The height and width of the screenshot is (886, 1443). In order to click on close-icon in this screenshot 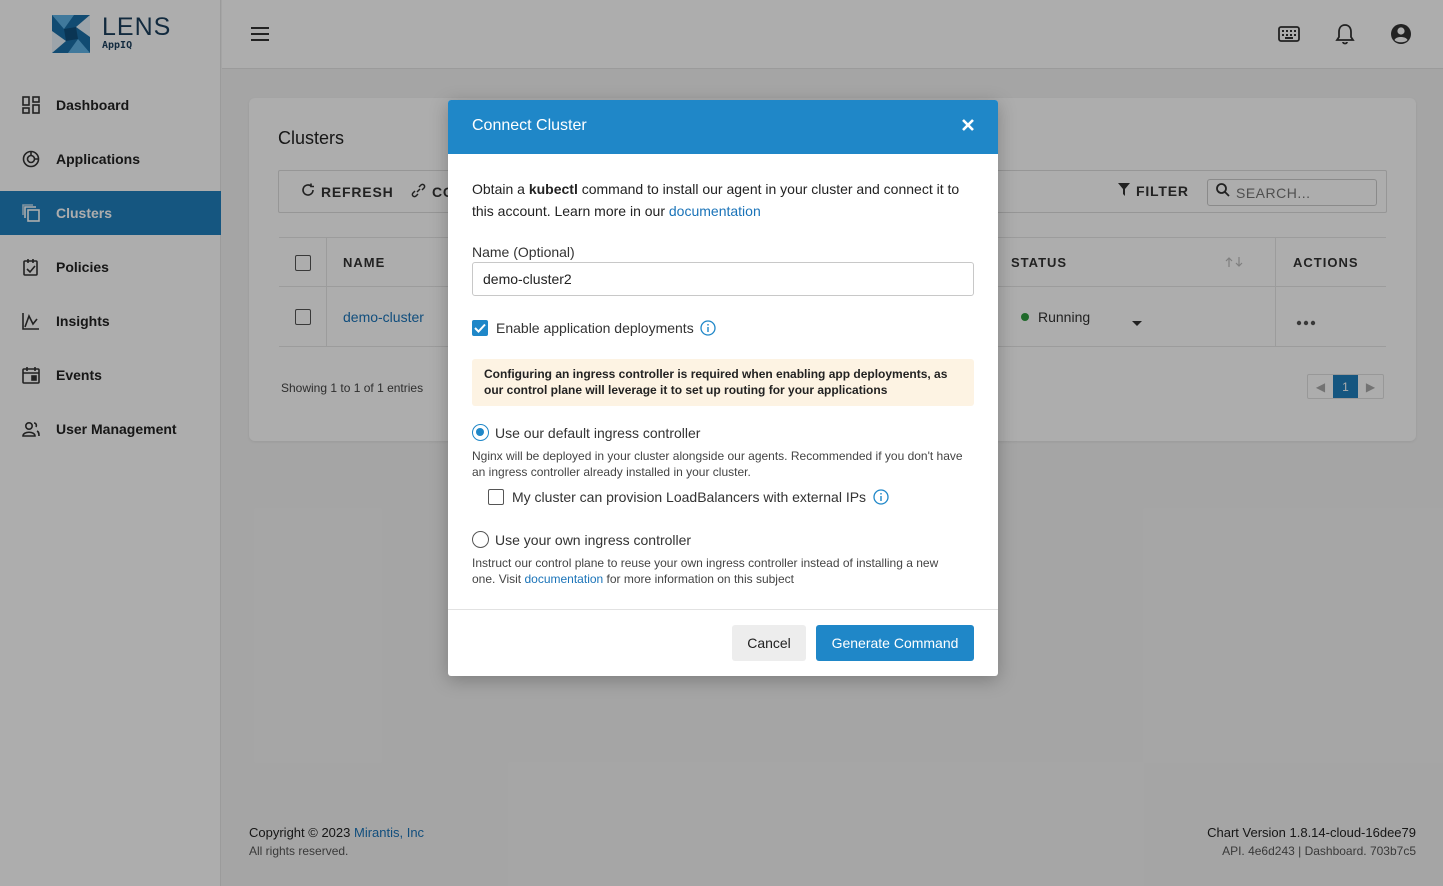, I will do `click(968, 125)`.